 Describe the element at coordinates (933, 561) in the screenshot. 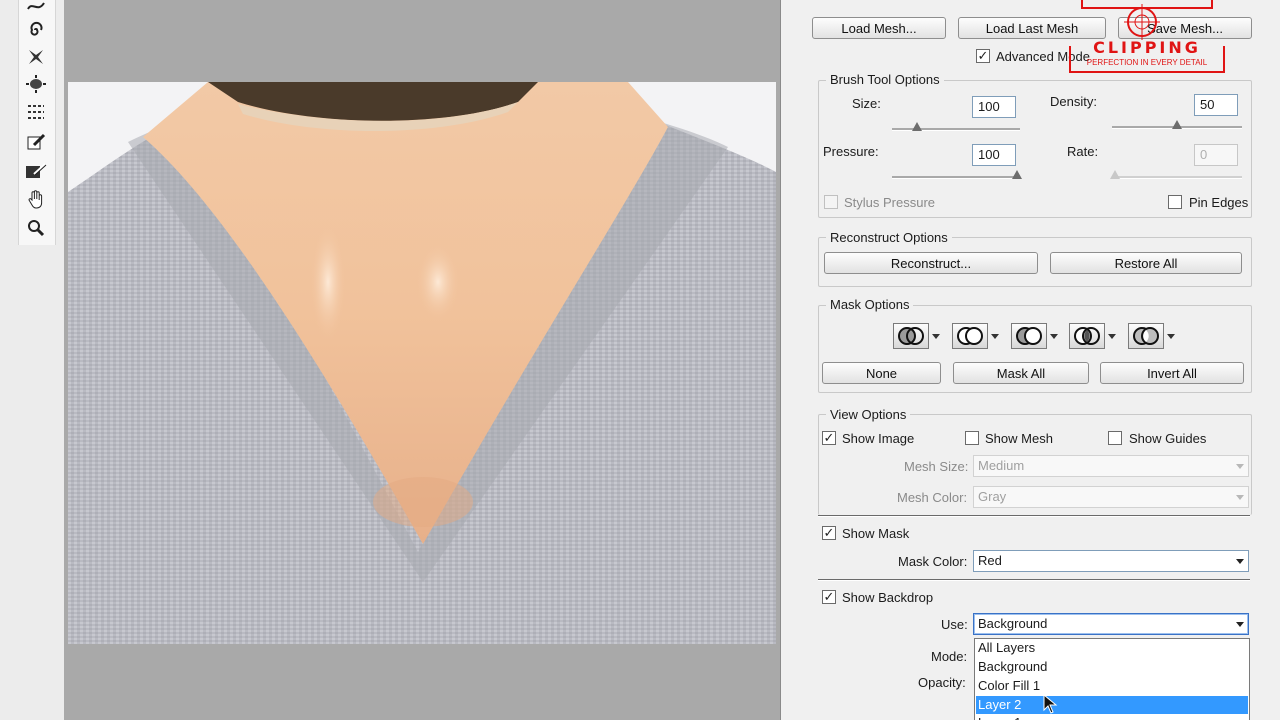

I see `mask-color-label: Mask Color:` at that location.